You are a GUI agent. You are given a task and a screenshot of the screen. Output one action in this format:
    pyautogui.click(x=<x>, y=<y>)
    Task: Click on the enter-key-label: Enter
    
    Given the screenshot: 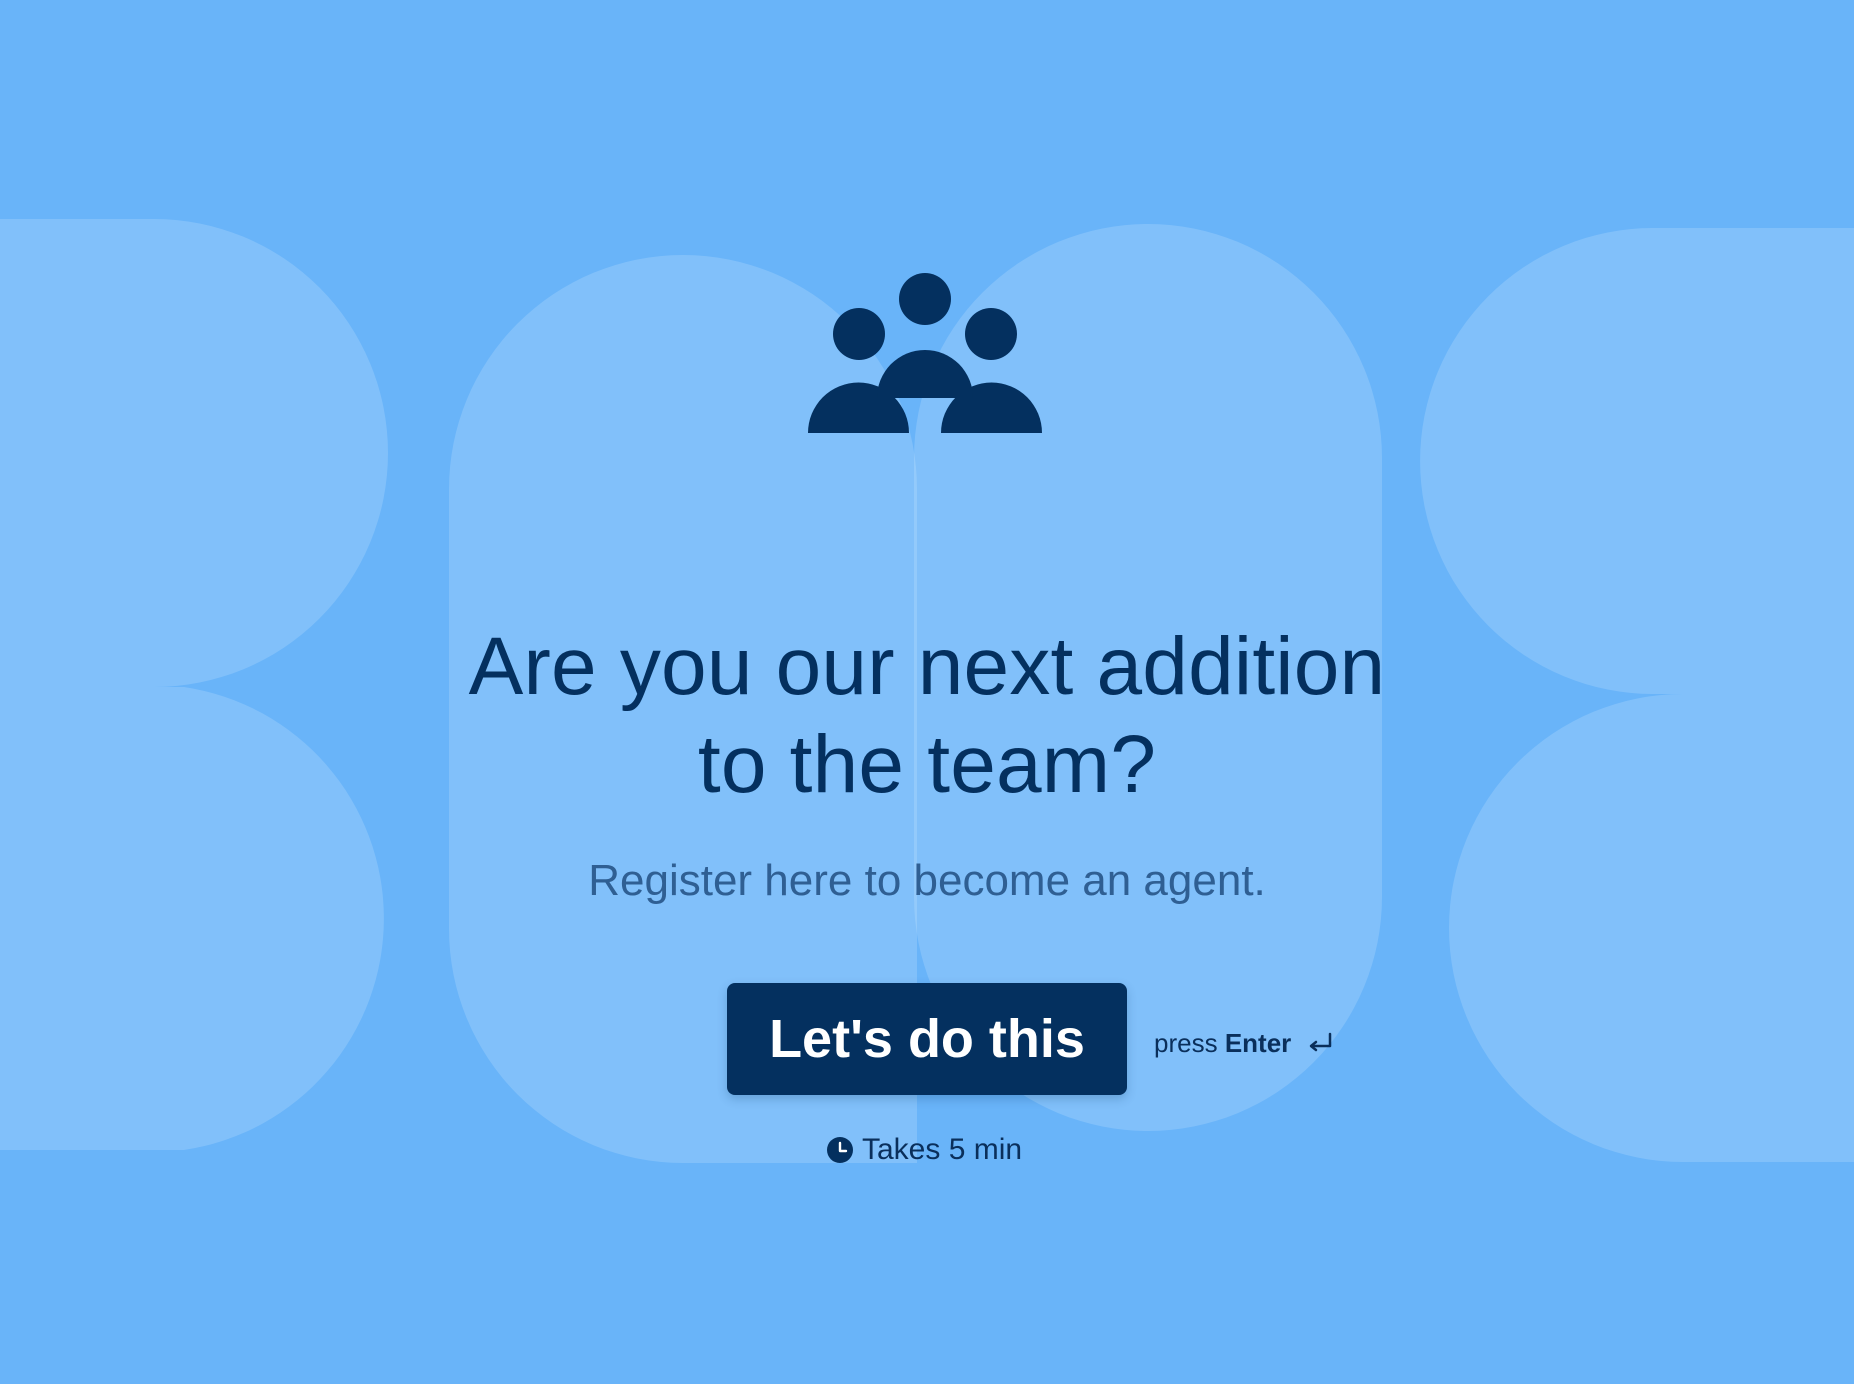 What is the action you would take?
    pyautogui.click(x=1258, y=1043)
    